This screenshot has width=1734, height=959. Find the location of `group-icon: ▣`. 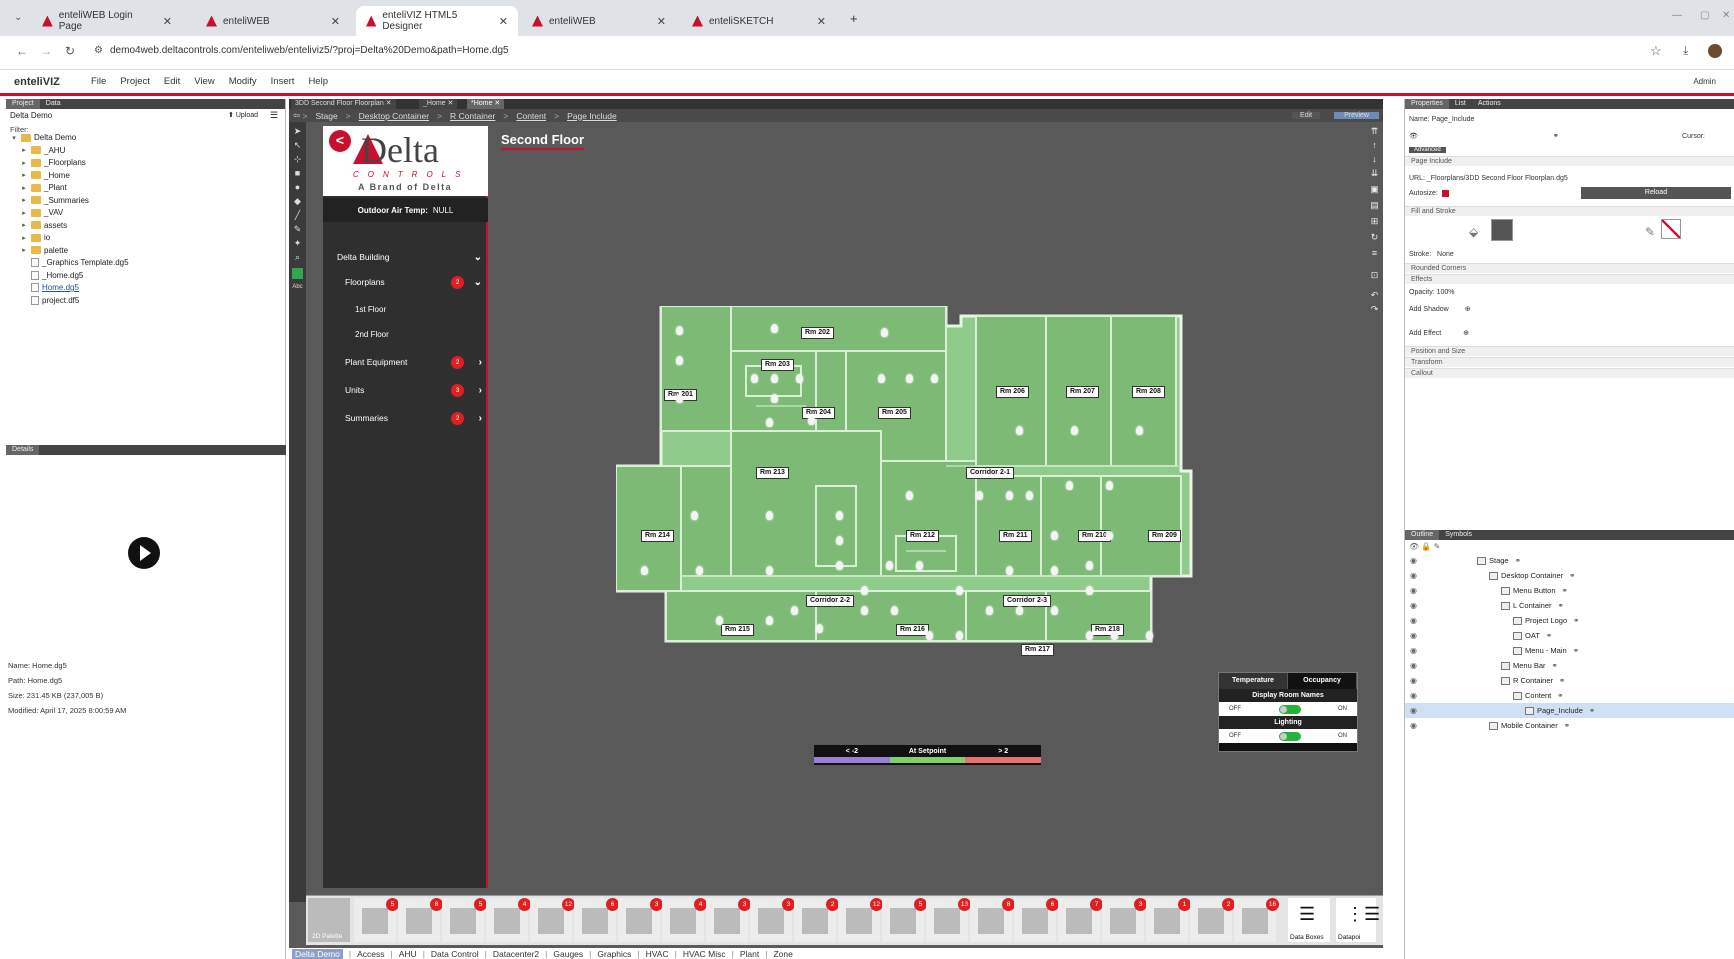

group-icon: ▣ is located at coordinates (1374, 189).